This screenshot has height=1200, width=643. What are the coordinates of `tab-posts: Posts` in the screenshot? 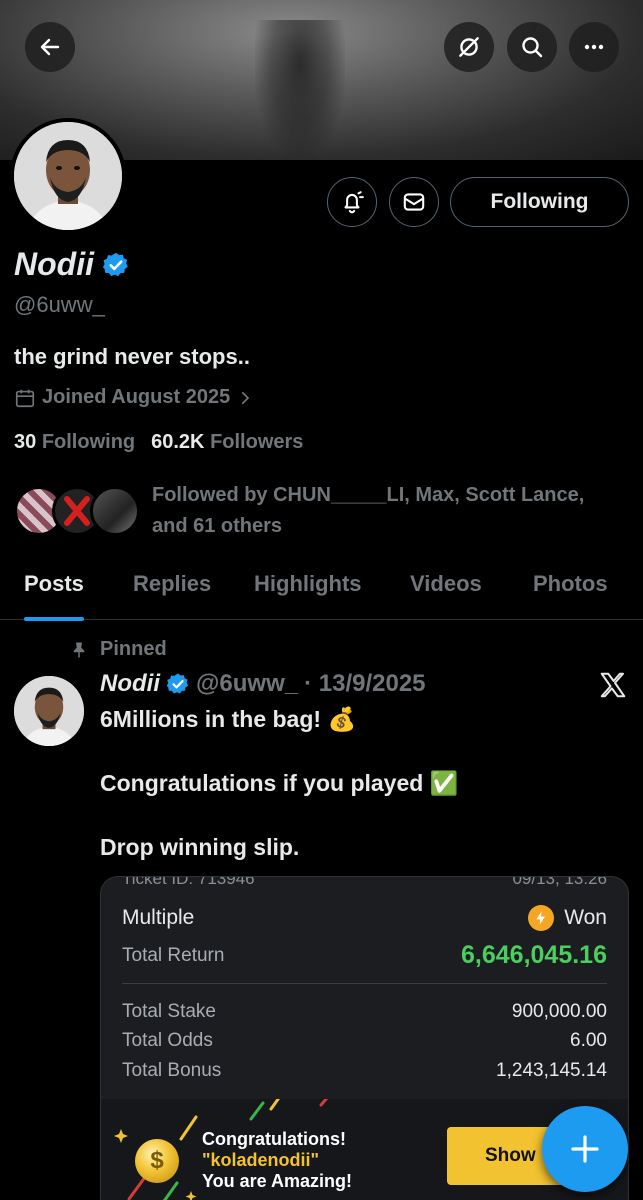 It's located at (54, 592).